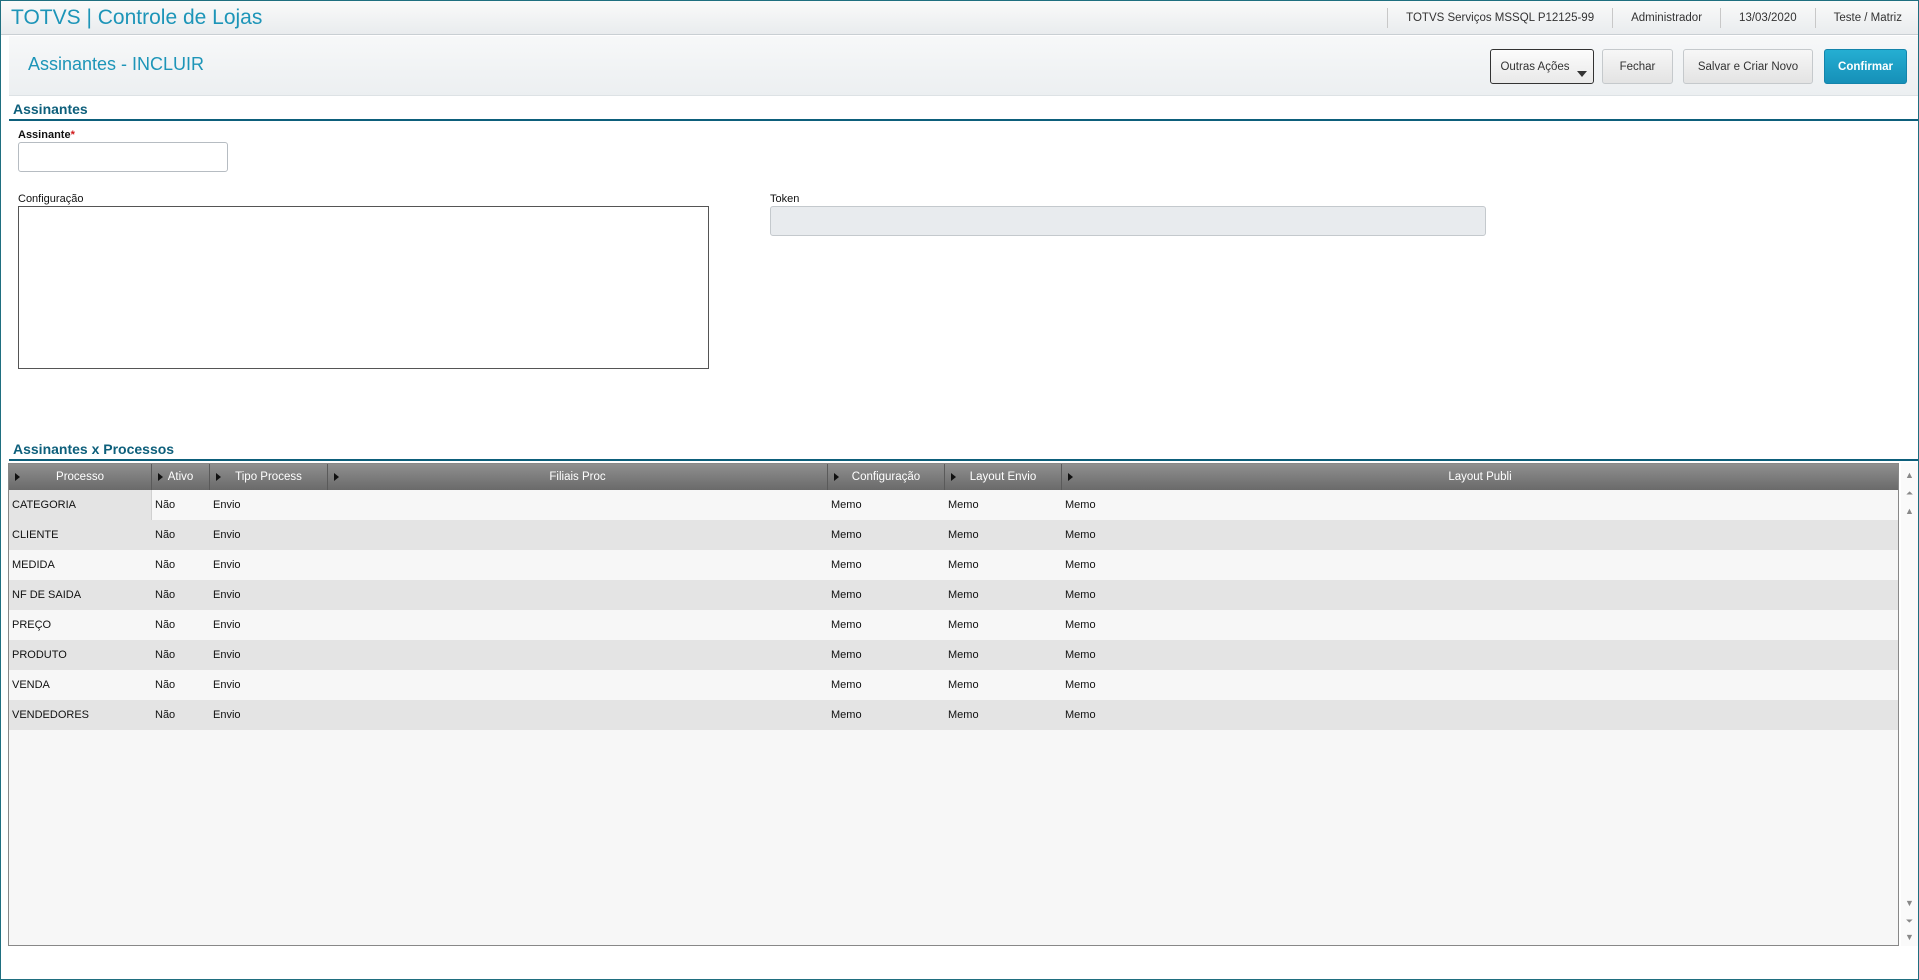 The image size is (1919, 980). I want to click on column-header-processo: Processo, so click(80, 477).